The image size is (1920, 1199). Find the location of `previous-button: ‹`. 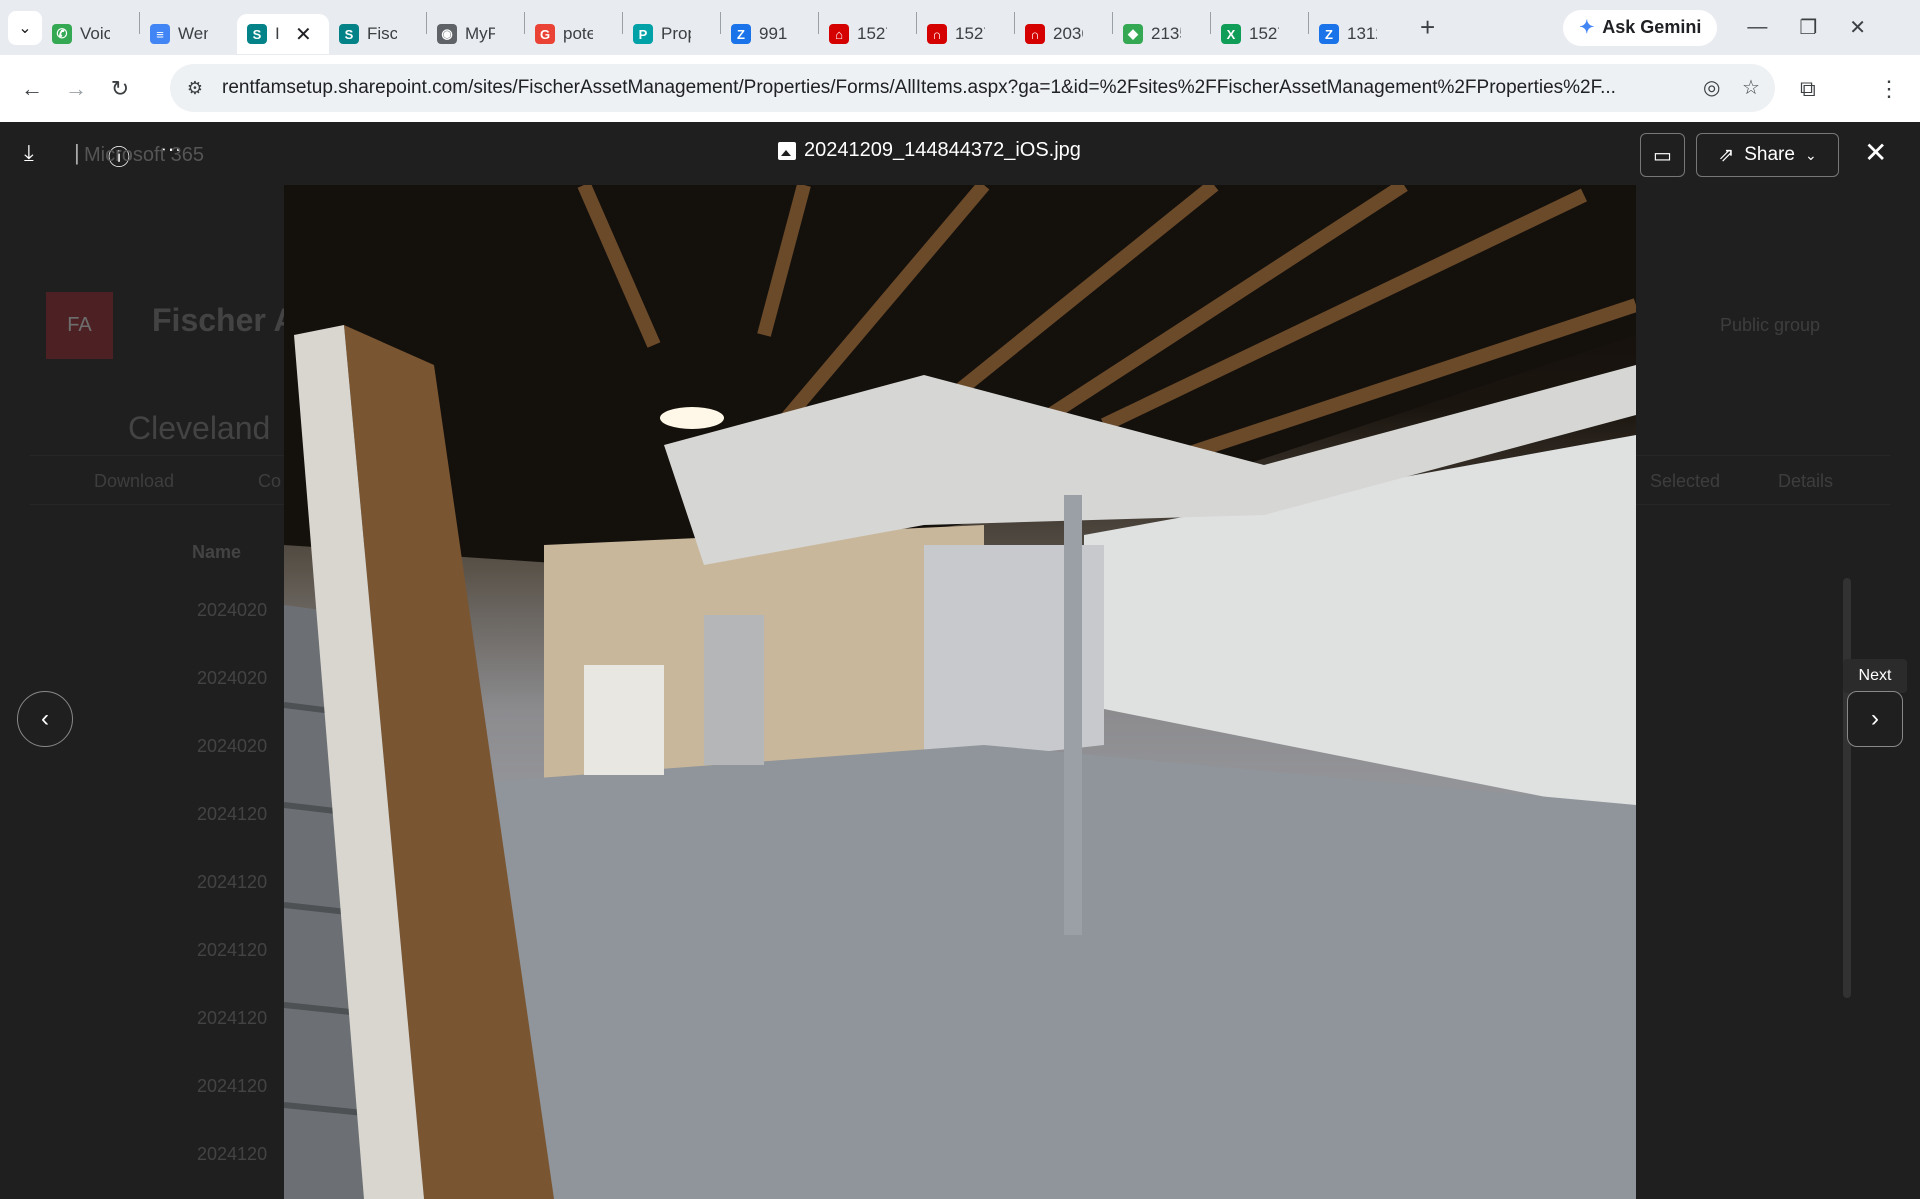

previous-button: ‹ is located at coordinates (45, 719).